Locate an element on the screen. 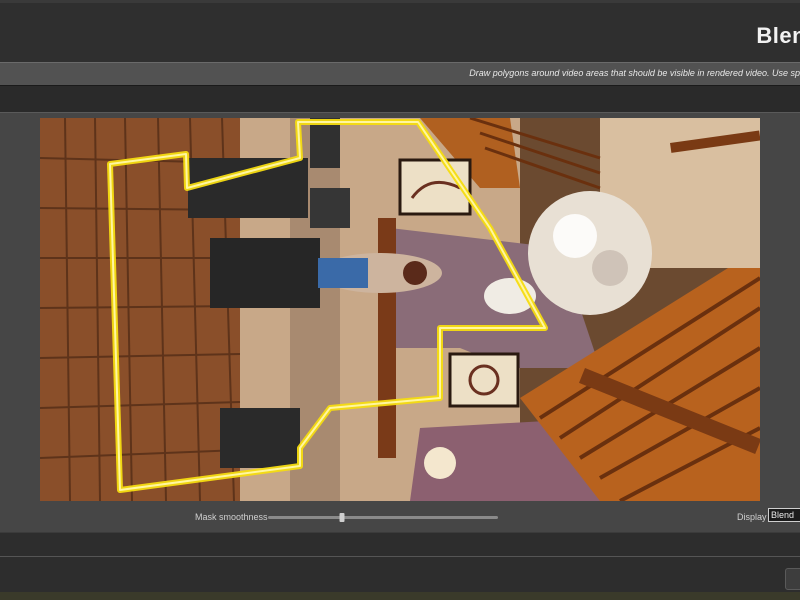 This screenshot has height=600, width=800. wall-picture-bottom is located at coordinates (484, 380).